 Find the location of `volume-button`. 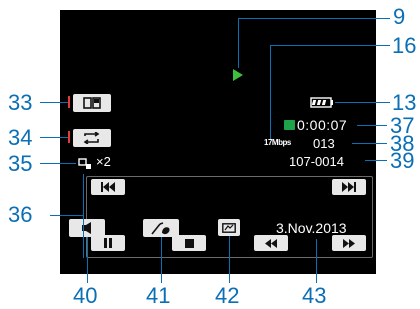

volume-button is located at coordinates (87, 228).